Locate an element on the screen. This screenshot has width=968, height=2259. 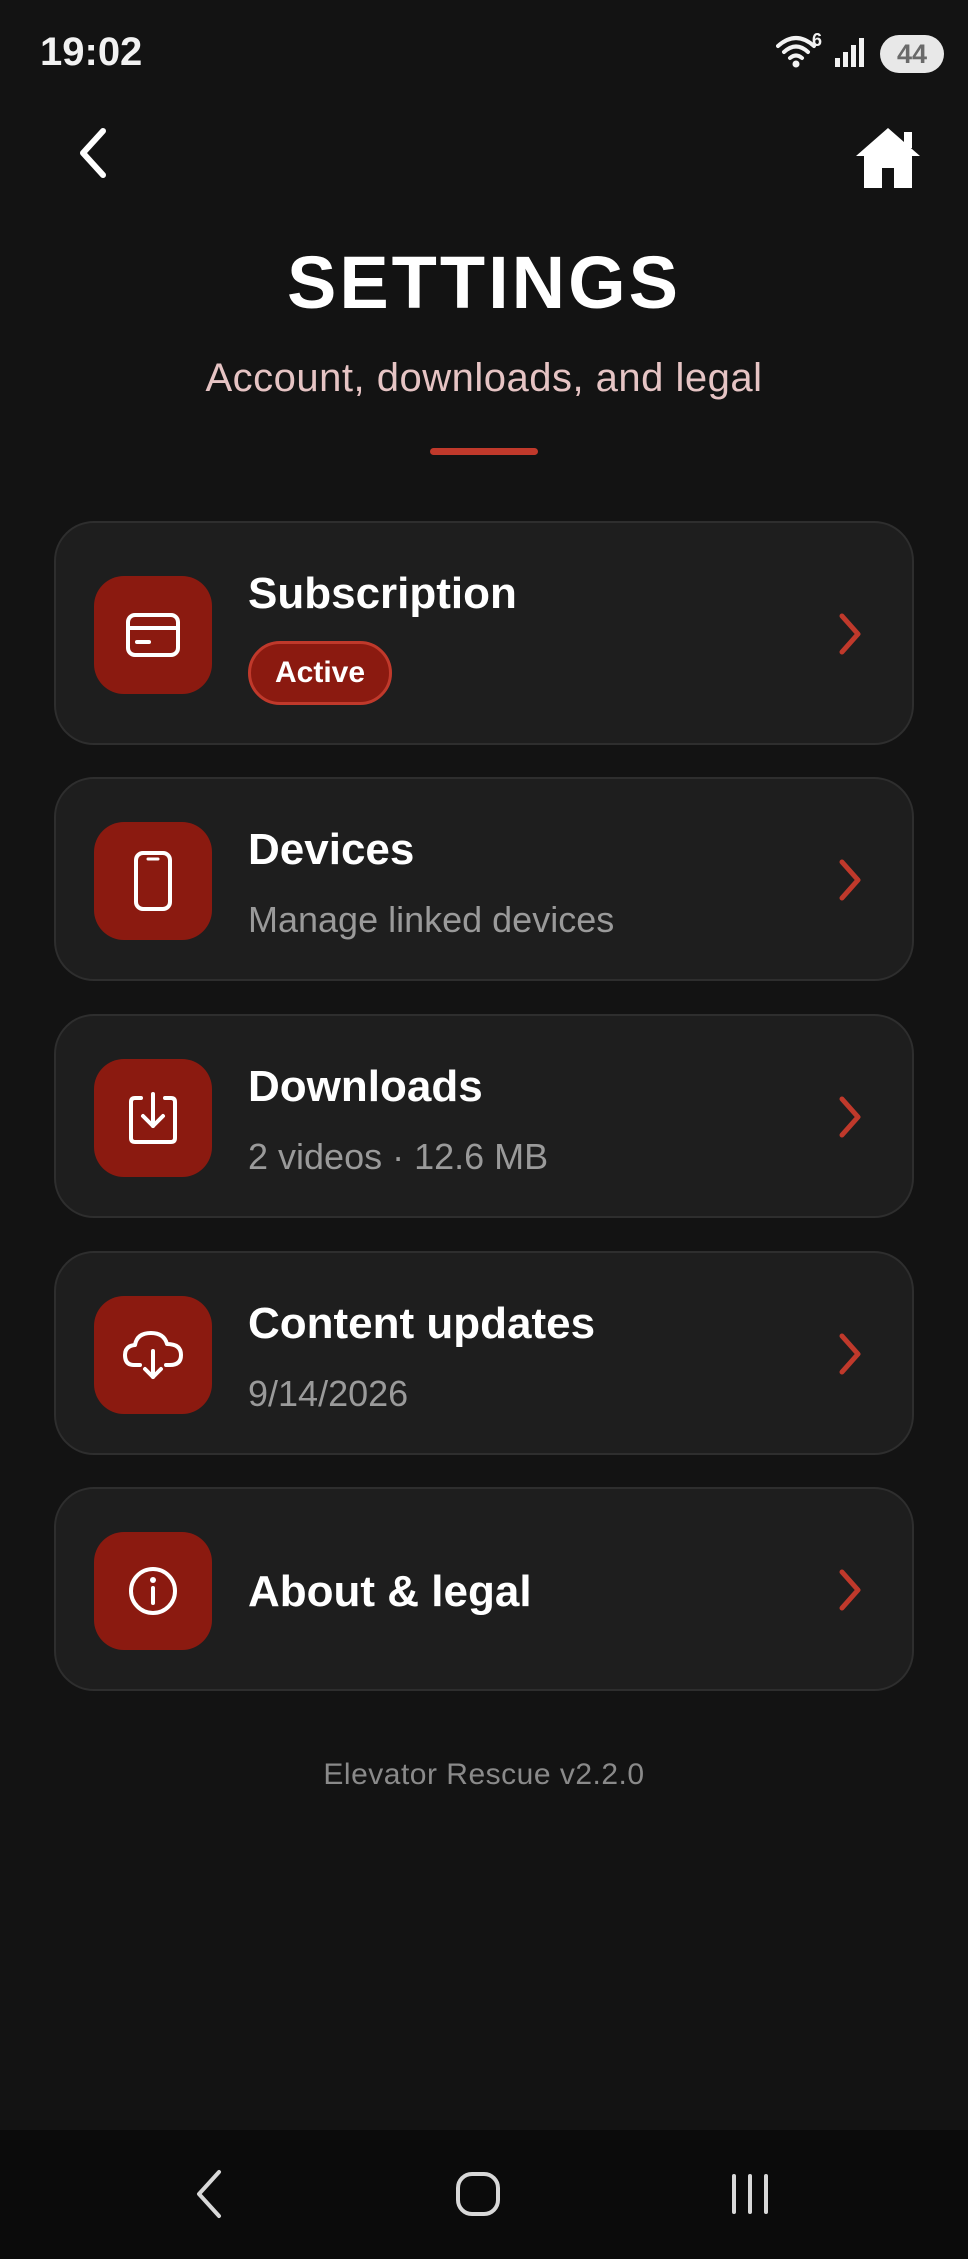
about-legal-card: About & legal is located at coordinates (484, 1589).